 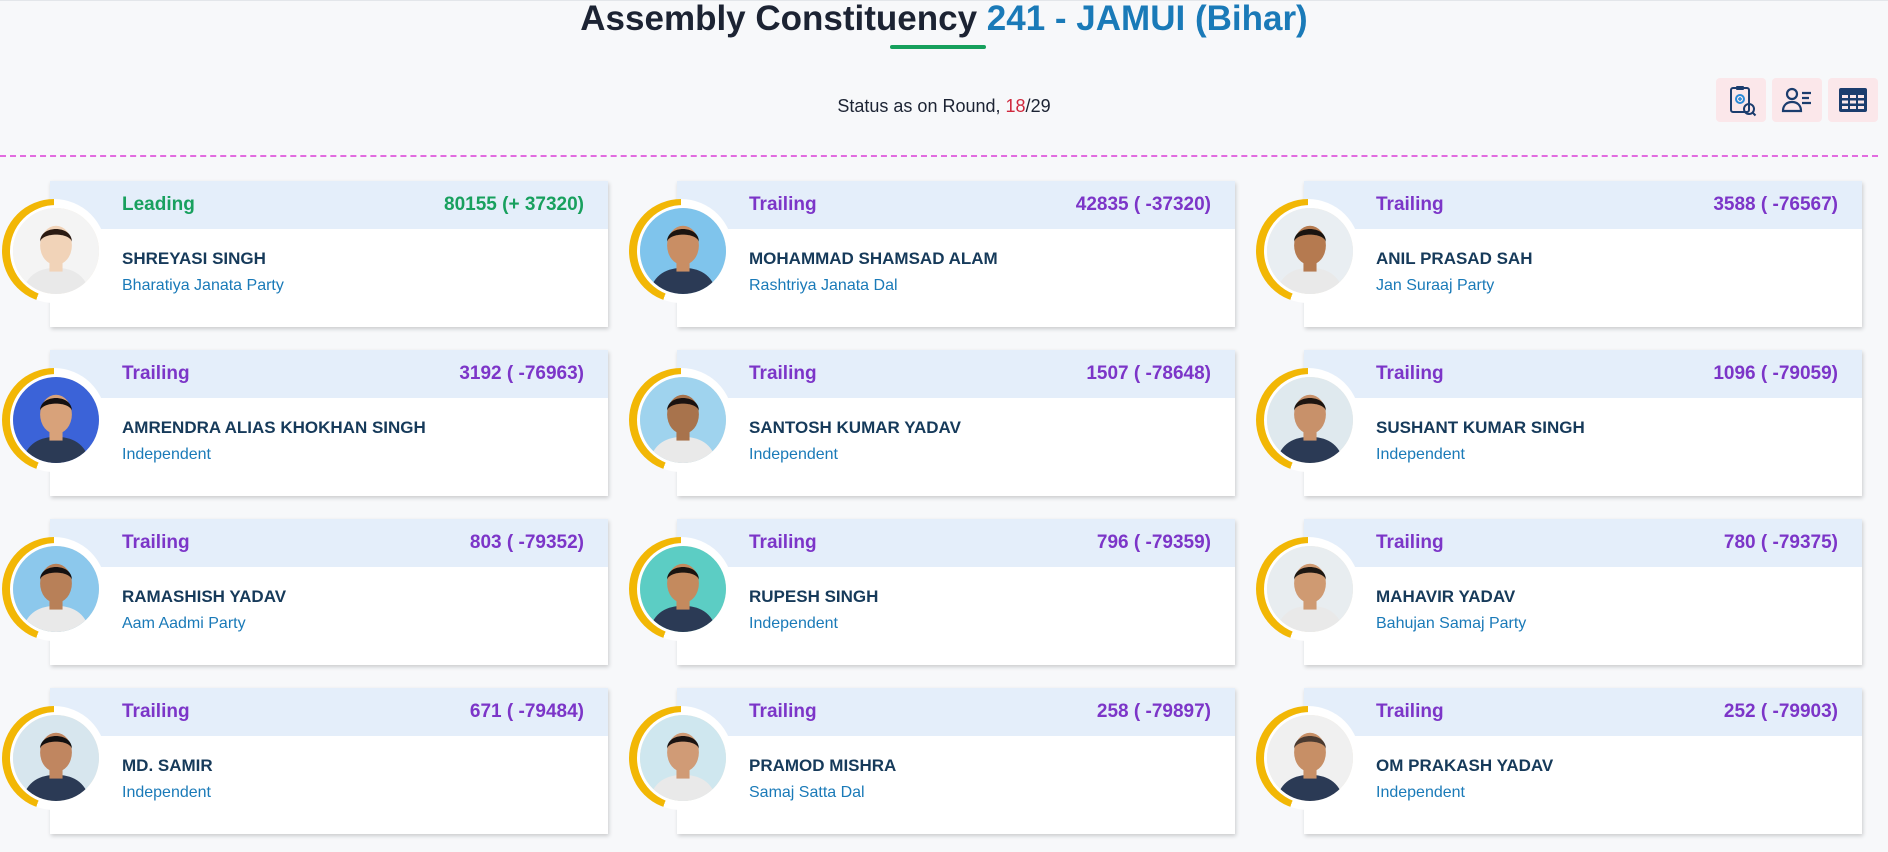 What do you see at coordinates (779, 19) in the screenshot?
I see `title-prefix: Assembly Constituency` at bounding box center [779, 19].